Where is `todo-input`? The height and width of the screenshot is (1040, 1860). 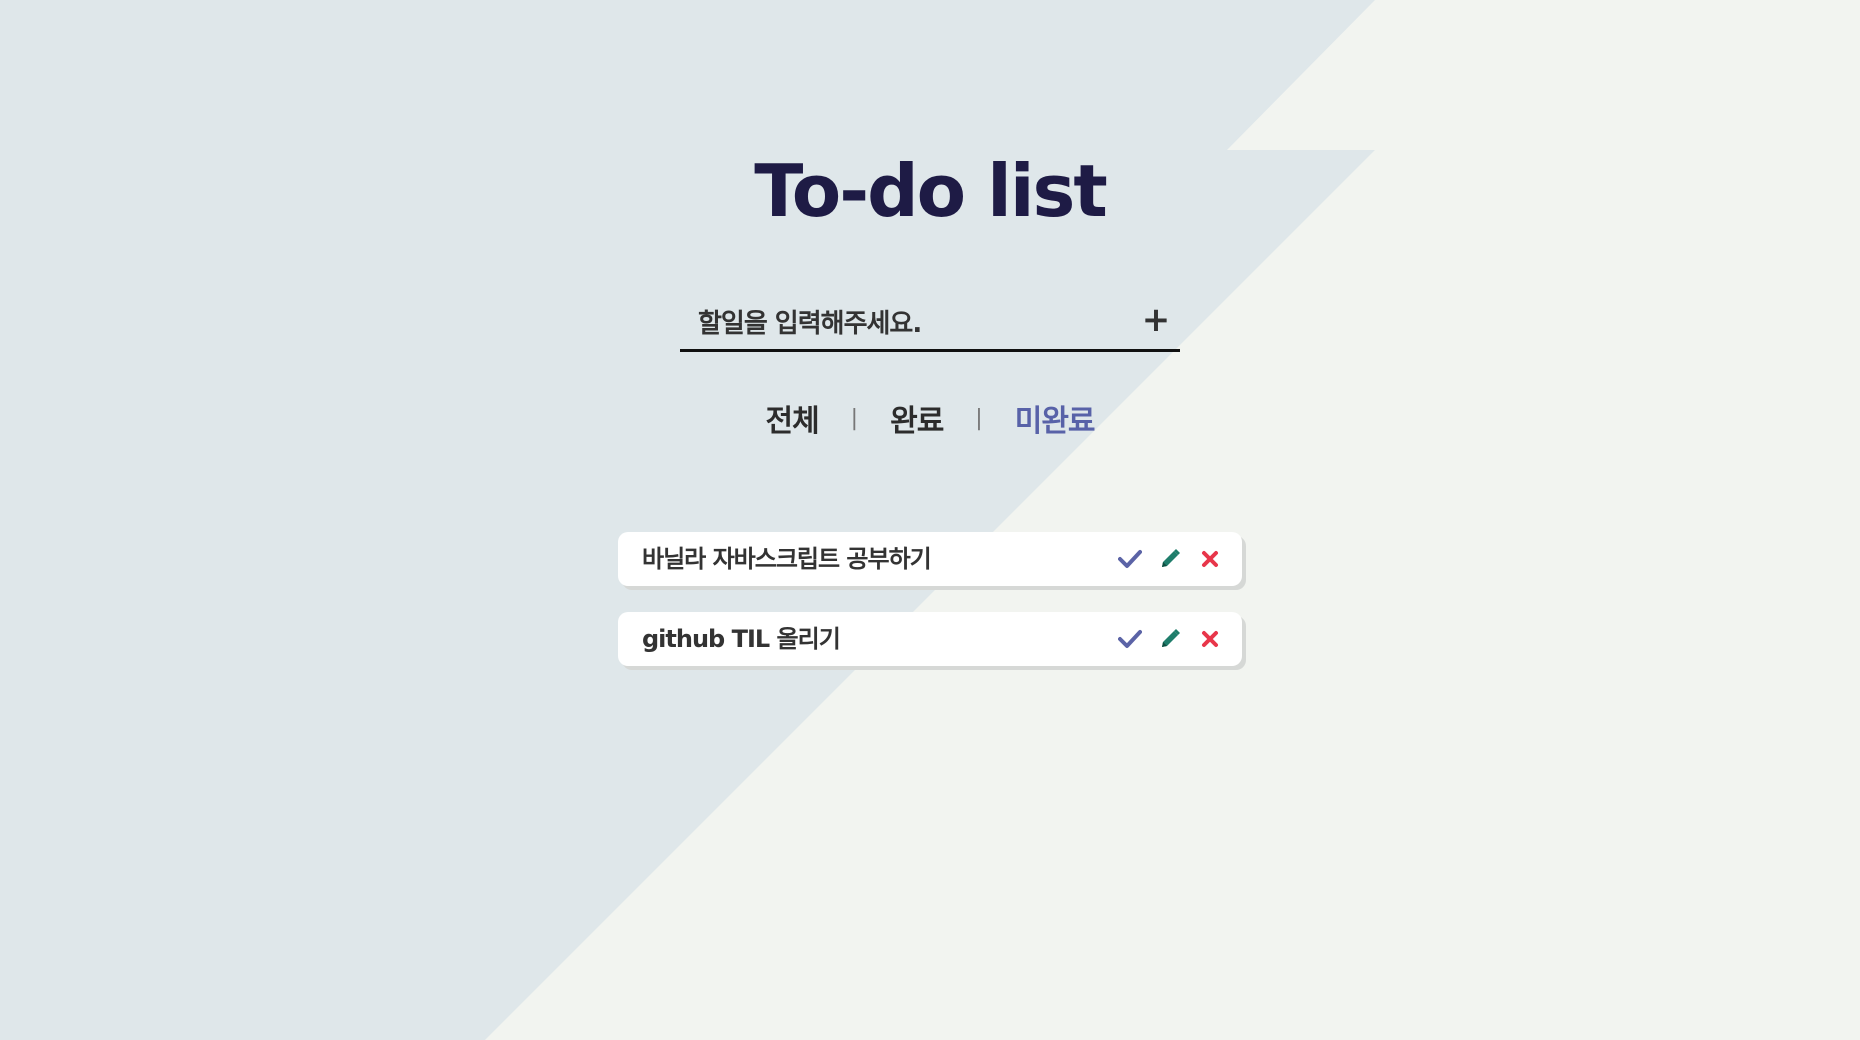
todo-input is located at coordinates (898, 324).